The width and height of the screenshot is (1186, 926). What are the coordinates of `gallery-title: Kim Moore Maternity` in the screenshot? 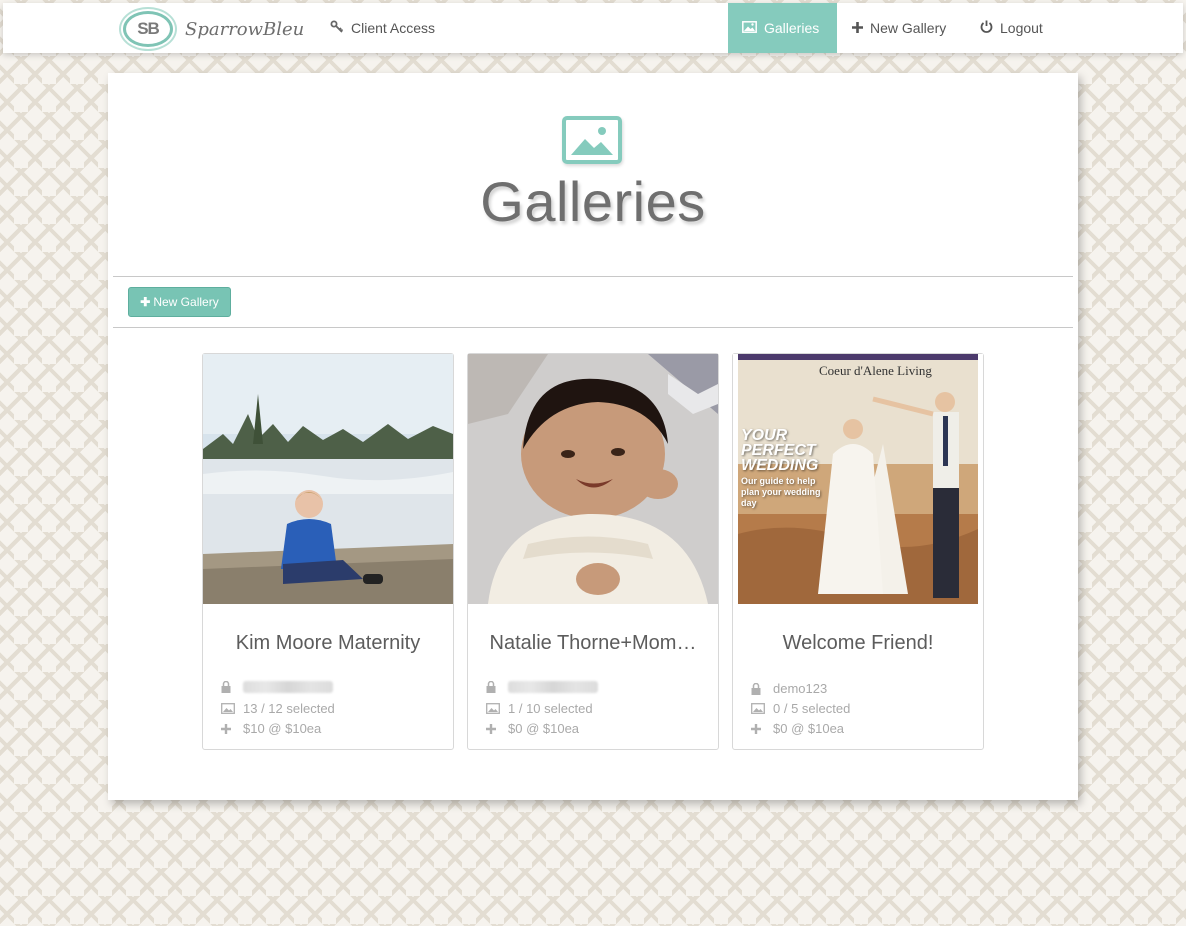 It's located at (328, 643).